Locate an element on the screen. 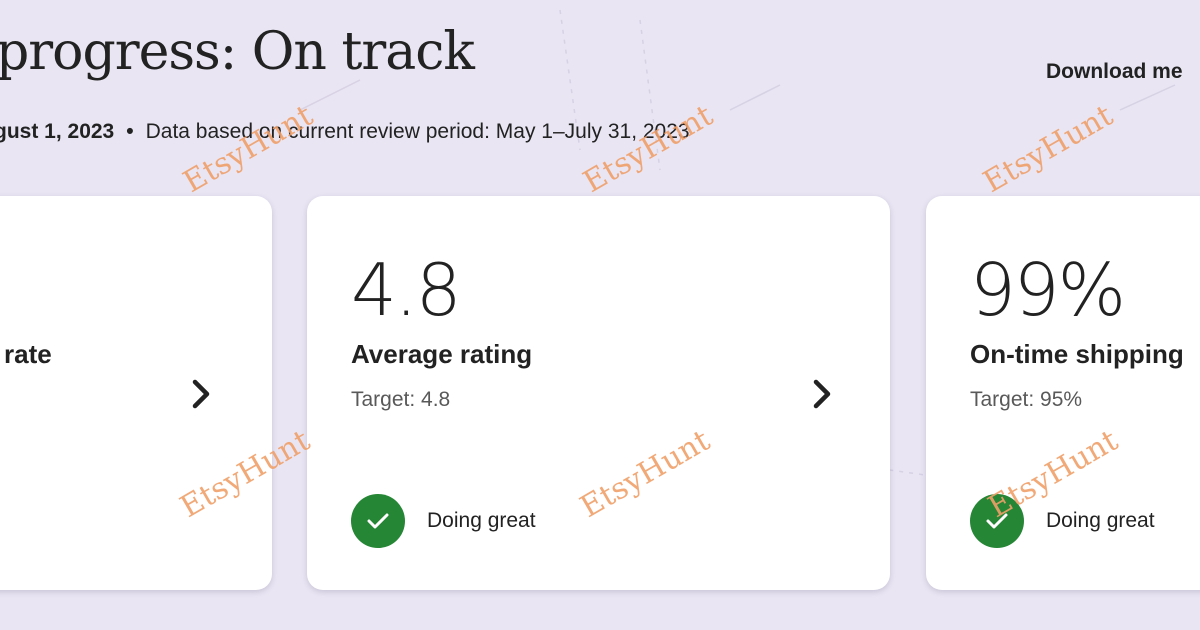  metric-value: 99% is located at coordinates (1048, 290).